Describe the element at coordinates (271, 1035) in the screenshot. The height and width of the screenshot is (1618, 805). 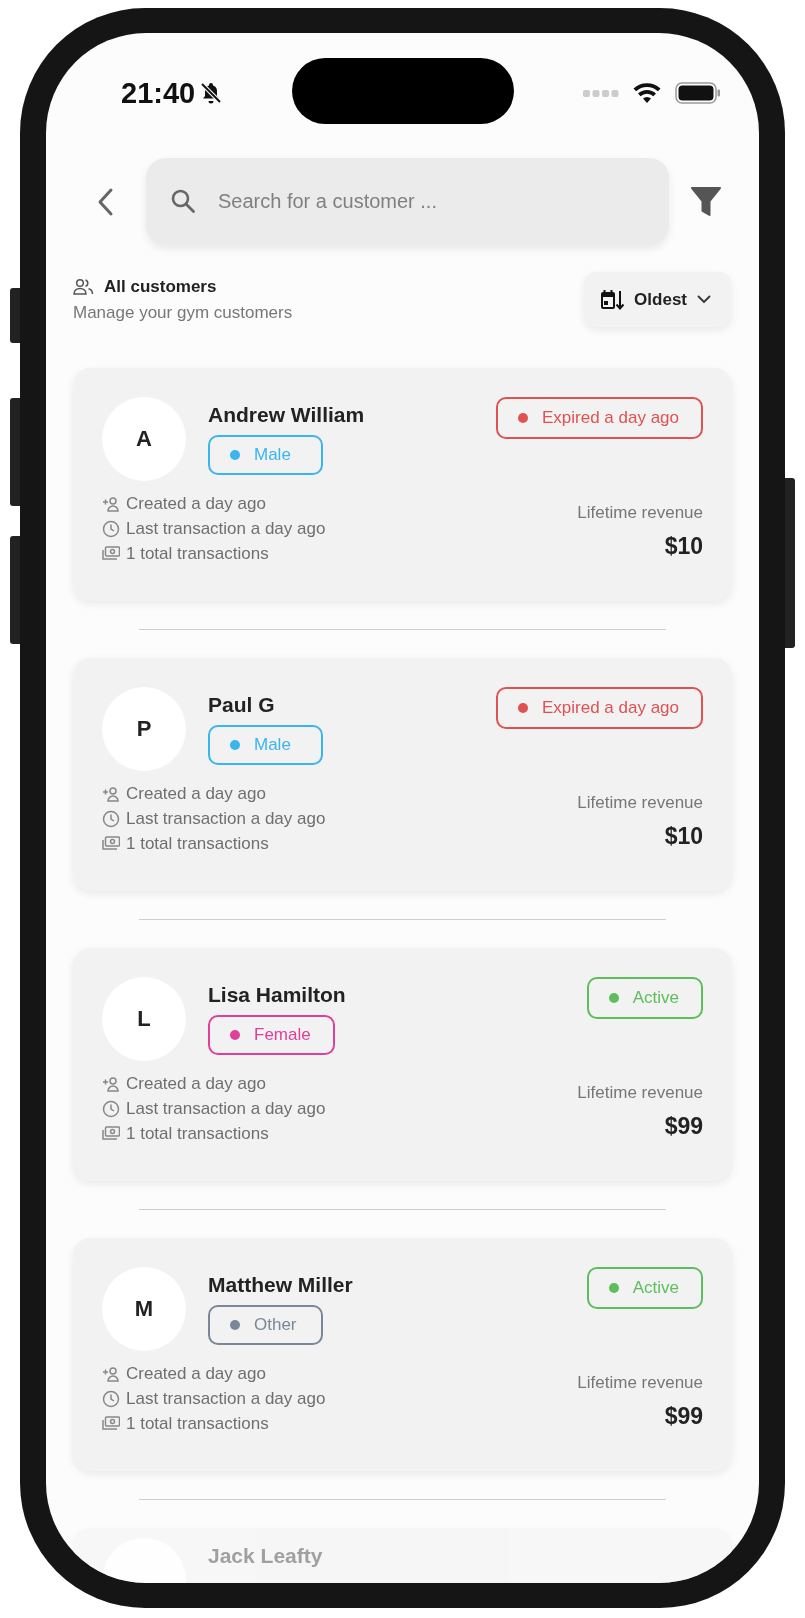
I see `gender-badge: Female` at that location.